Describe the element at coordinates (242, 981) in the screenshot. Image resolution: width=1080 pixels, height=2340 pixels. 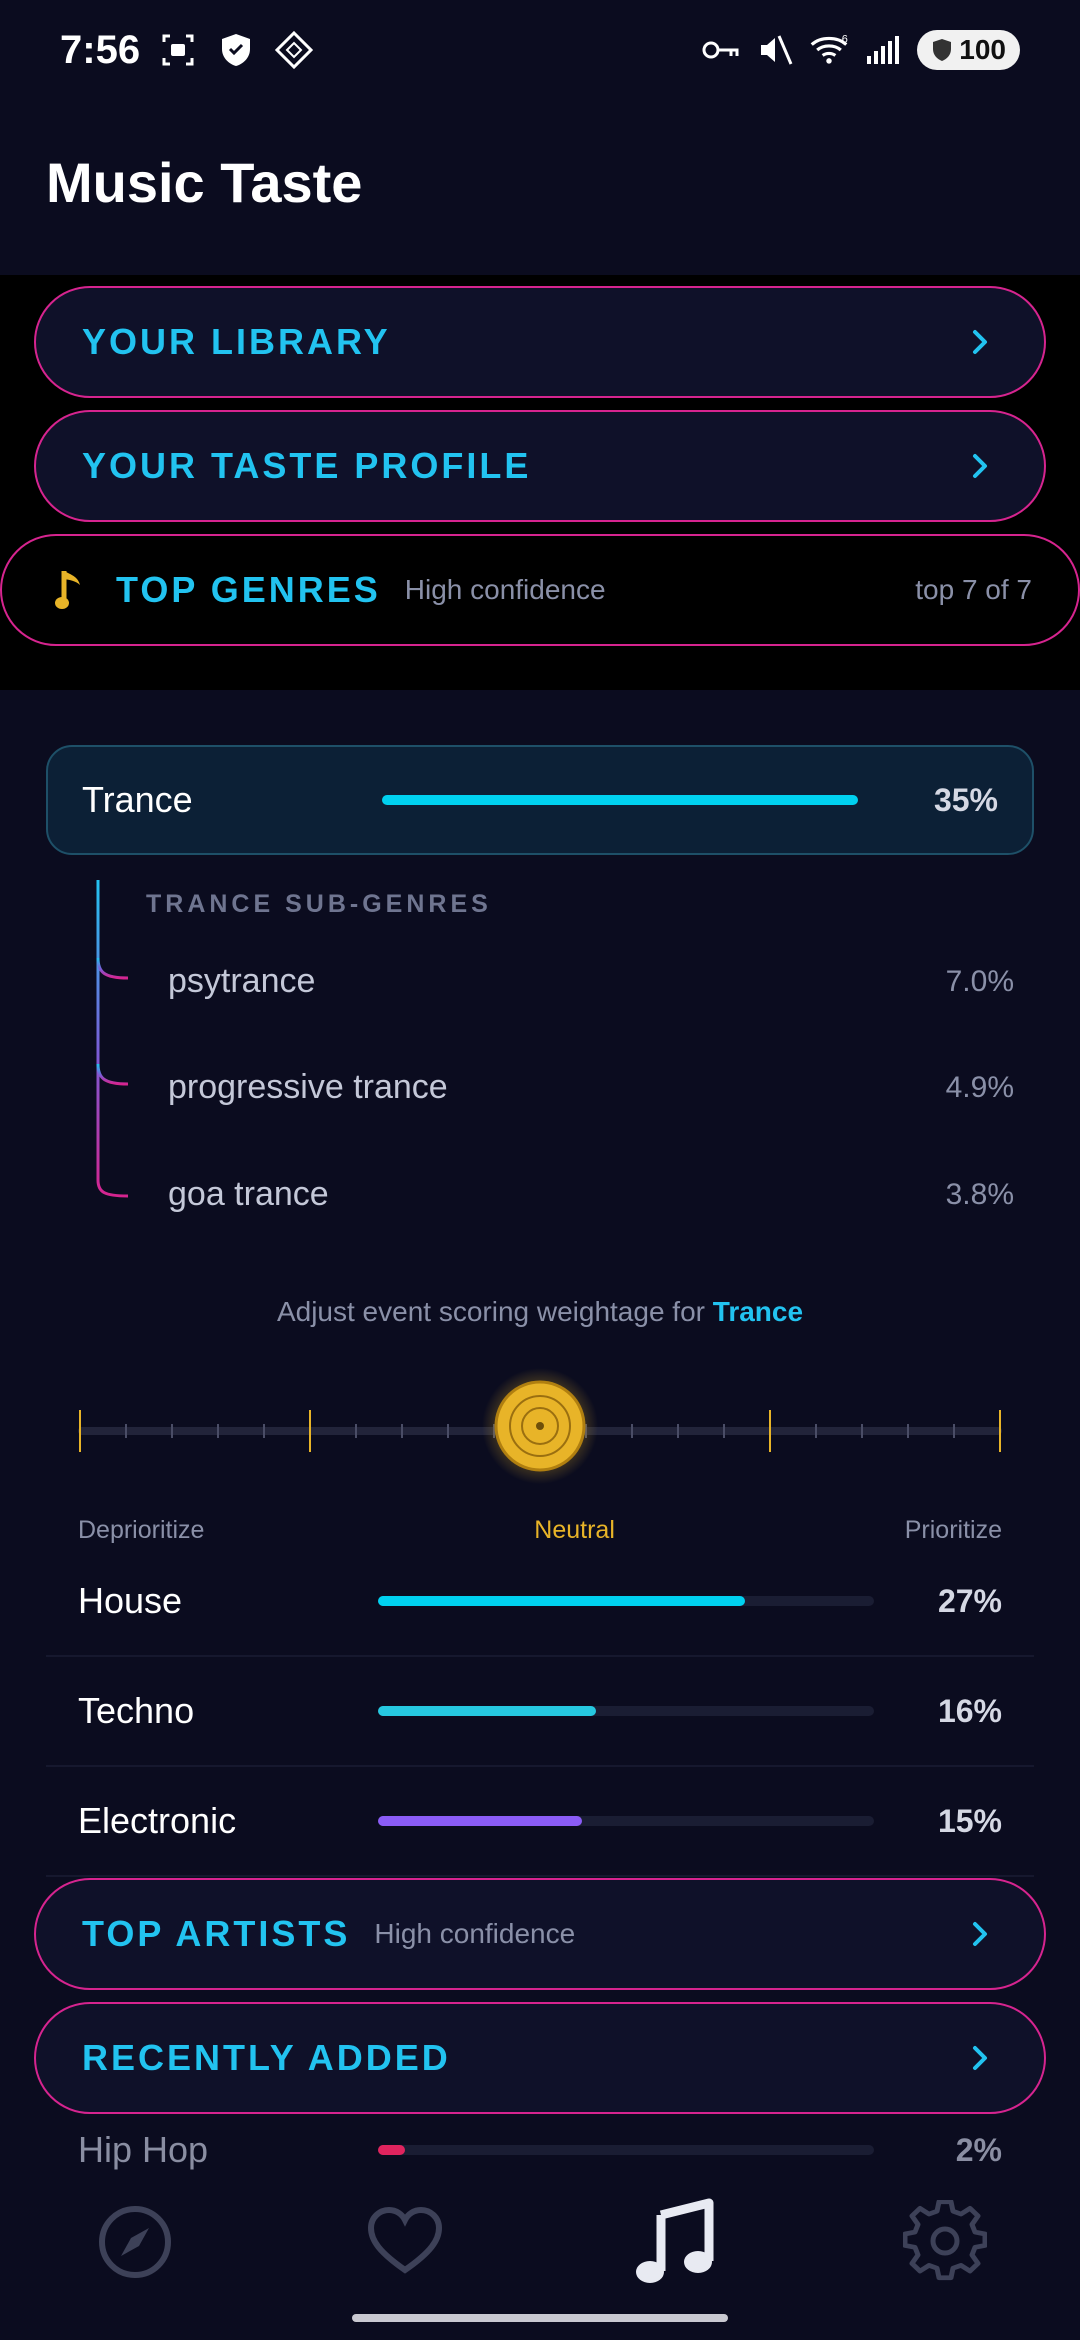
I see `subgenre-name: psytrance` at that location.